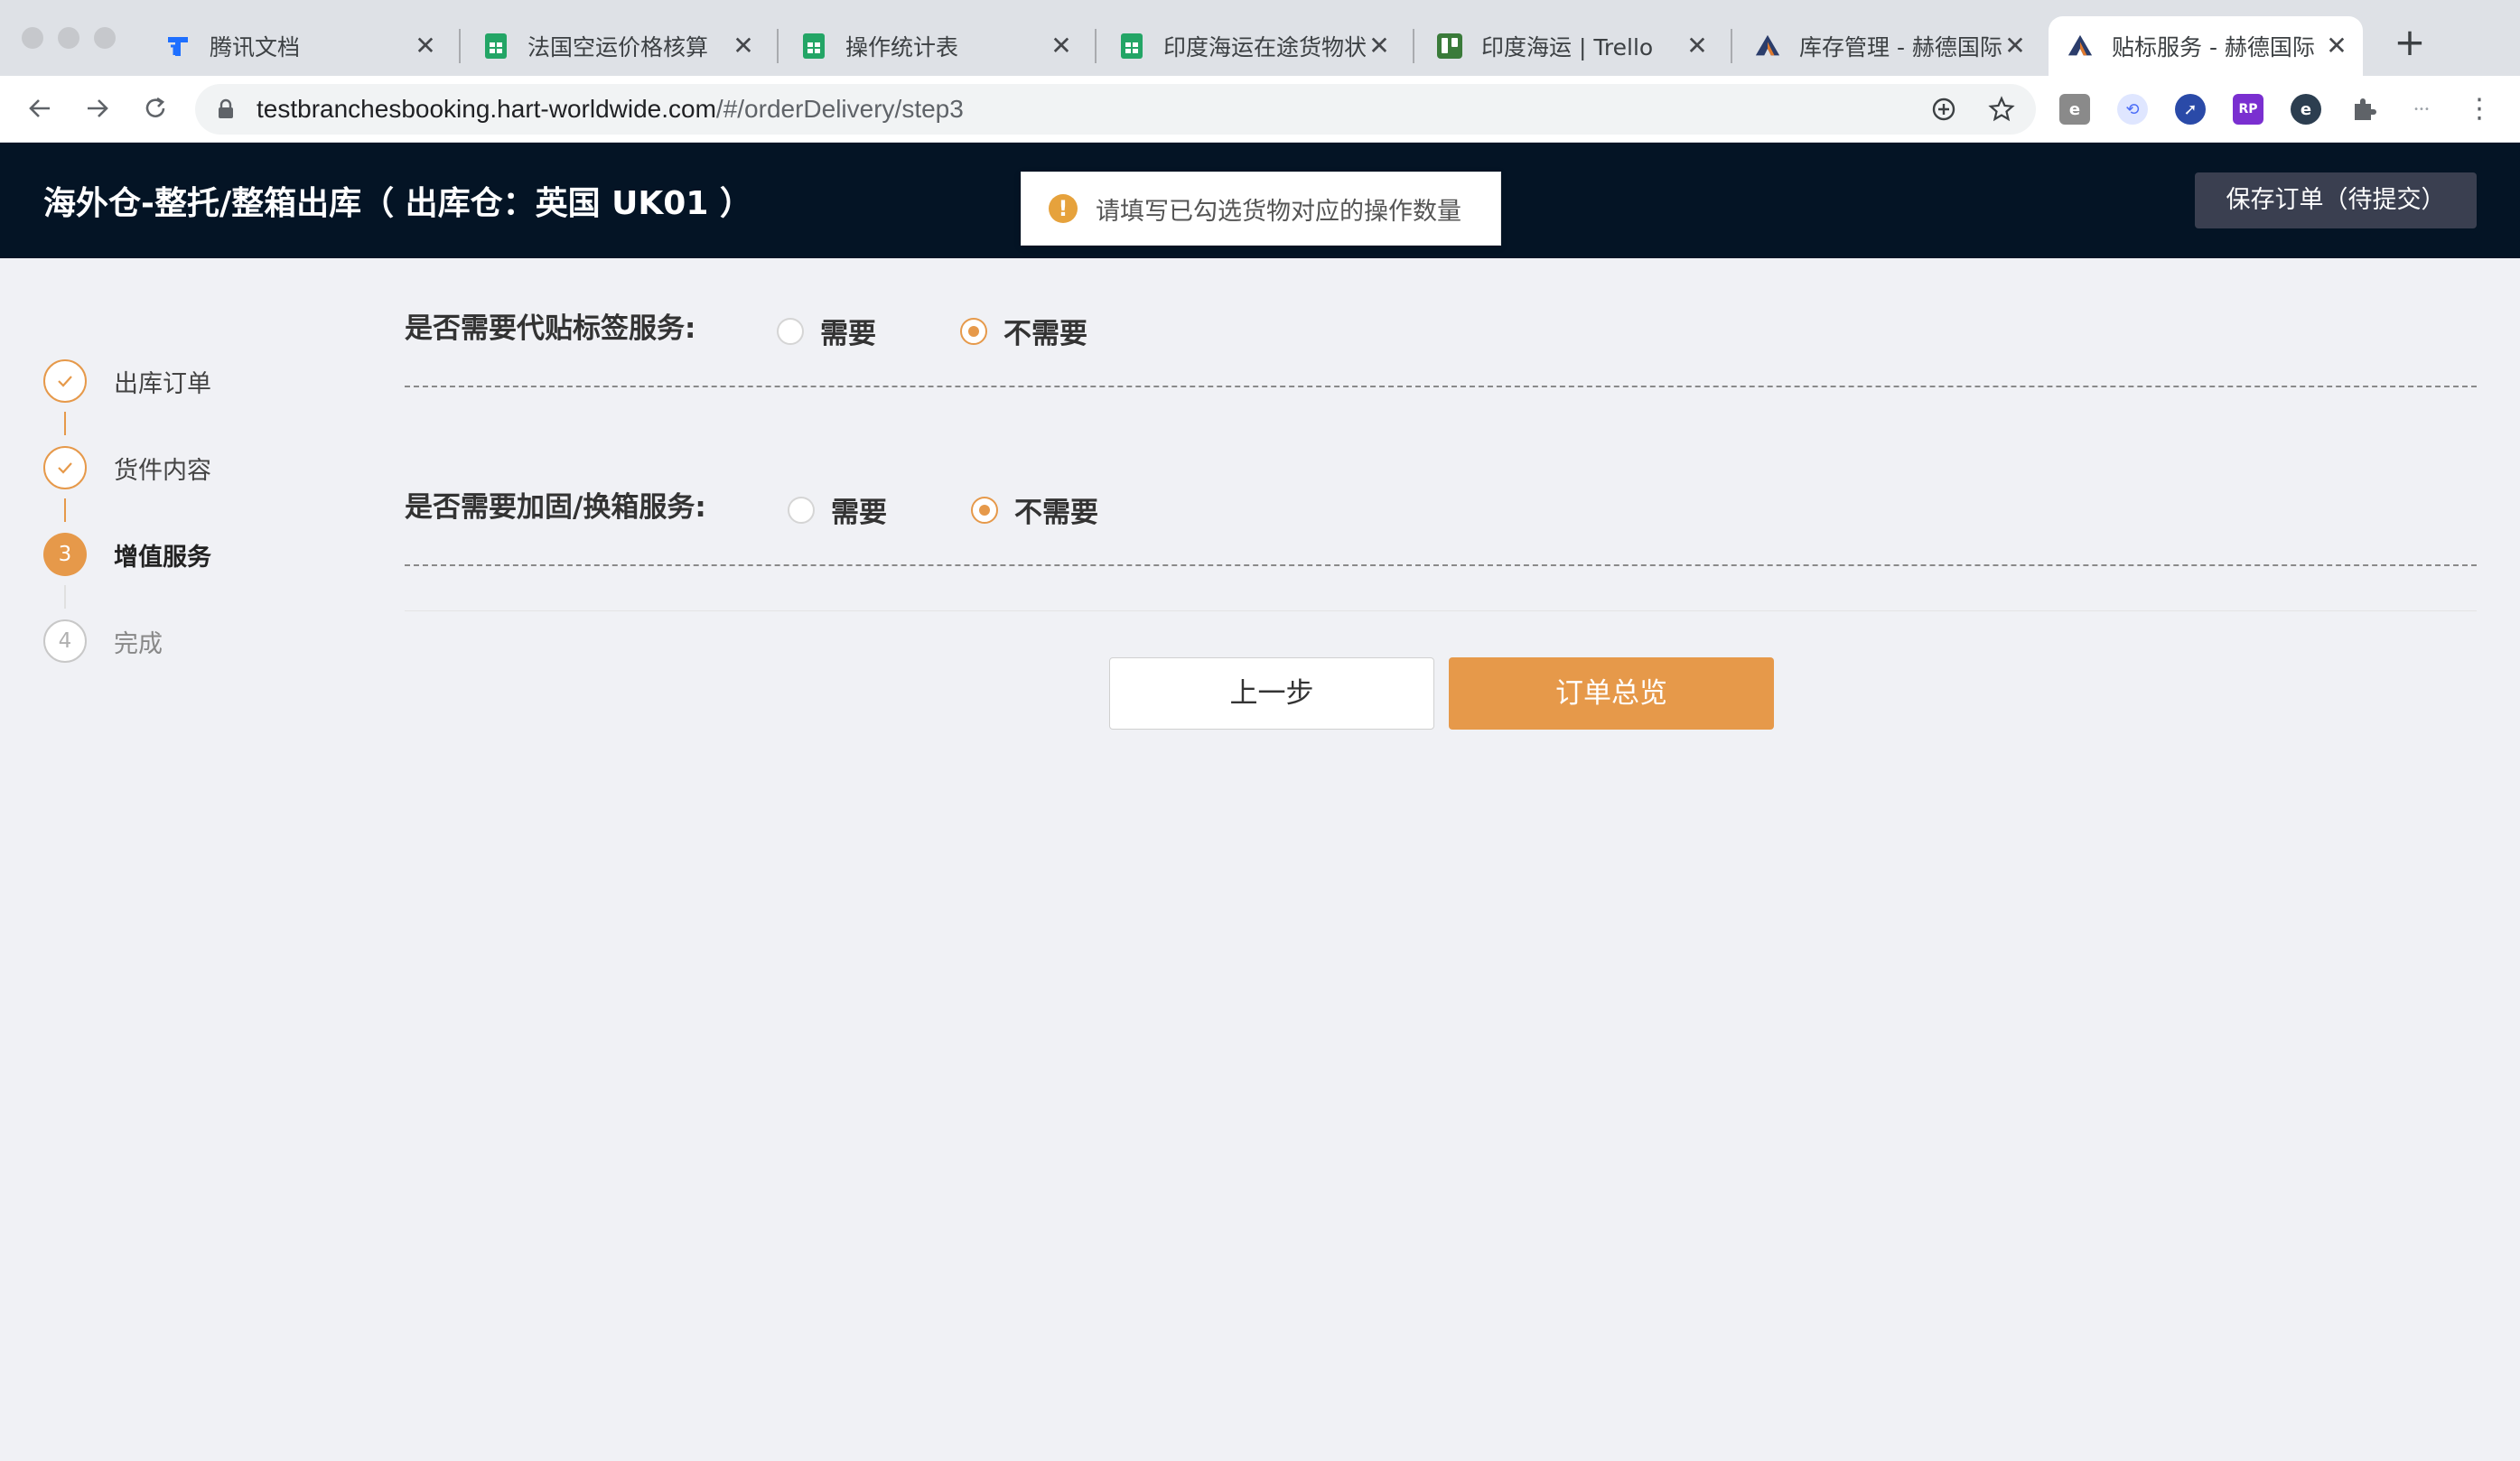  I want to click on step-delivery-order: 出库订单, so click(127, 381).